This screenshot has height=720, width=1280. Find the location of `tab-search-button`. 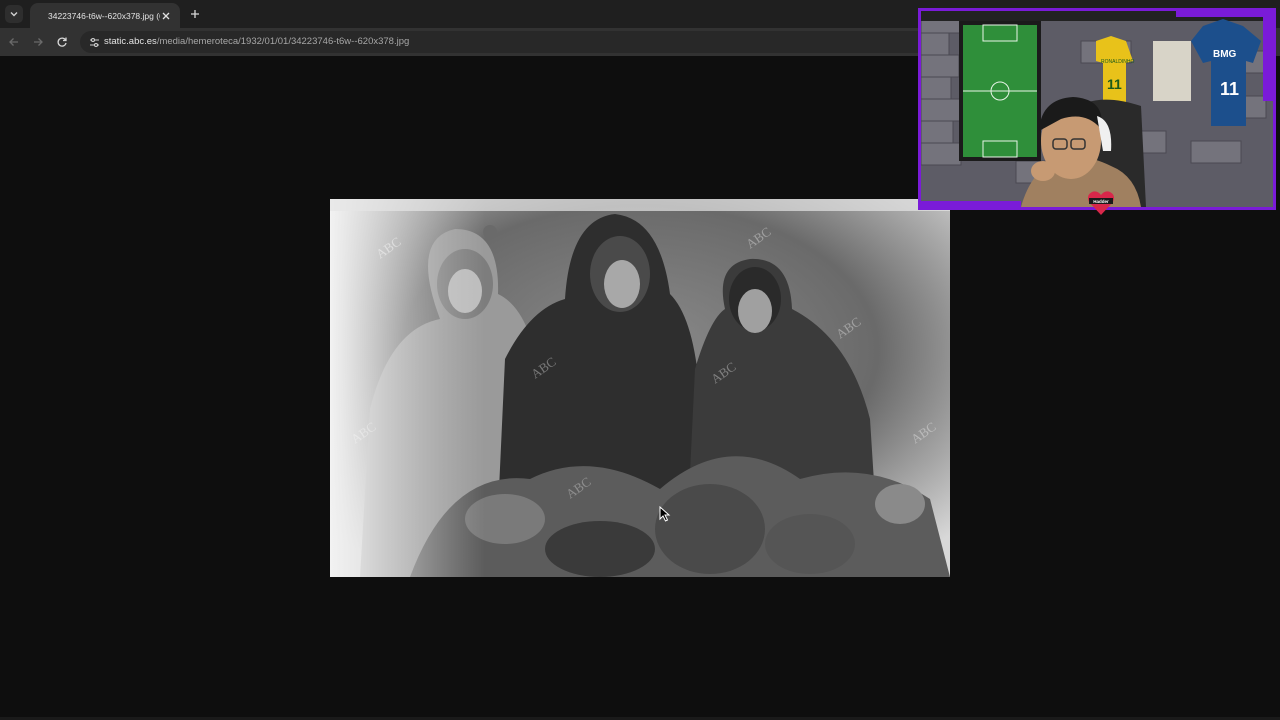

tab-search-button is located at coordinates (14, 14).